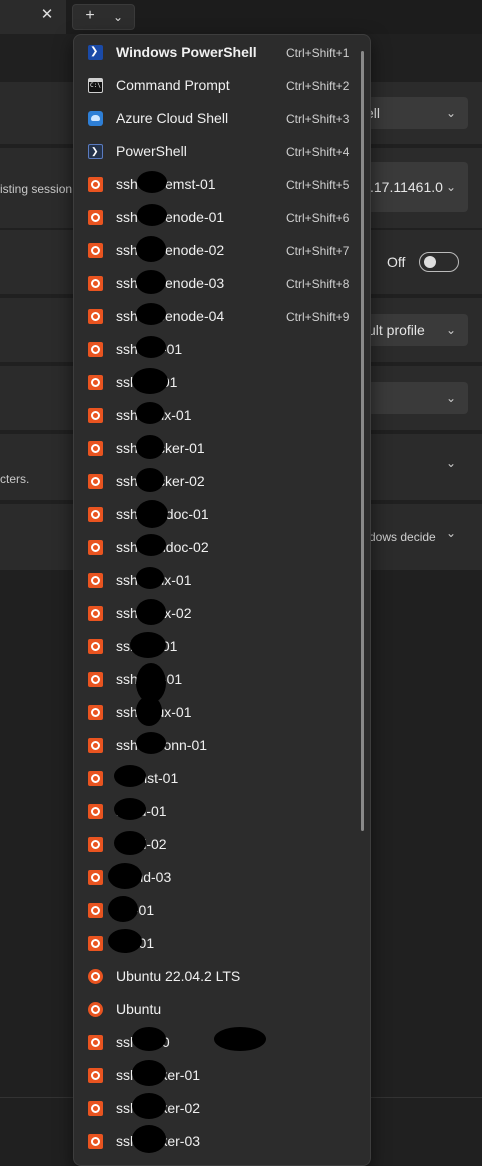 The width and height of the screenshot is (482, 1166). What do you see at coordinates (139, 1009) in the screenshot?
I see `menu-item-label: Ubuntu` at bounding box center [139, 1009].